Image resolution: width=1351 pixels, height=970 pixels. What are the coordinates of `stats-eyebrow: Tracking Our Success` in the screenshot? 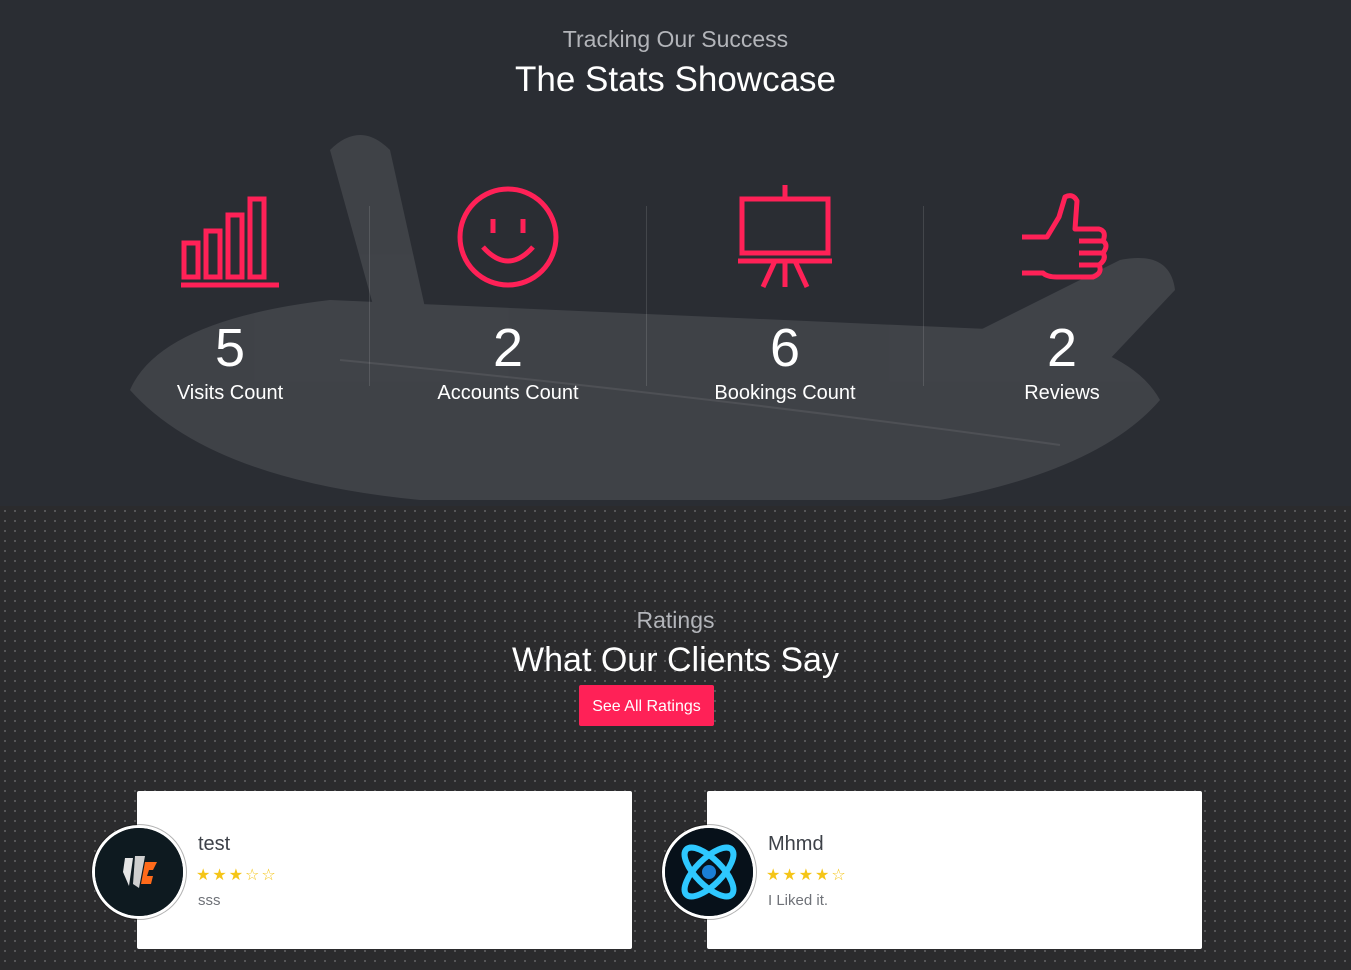 It's located at (675, 39).